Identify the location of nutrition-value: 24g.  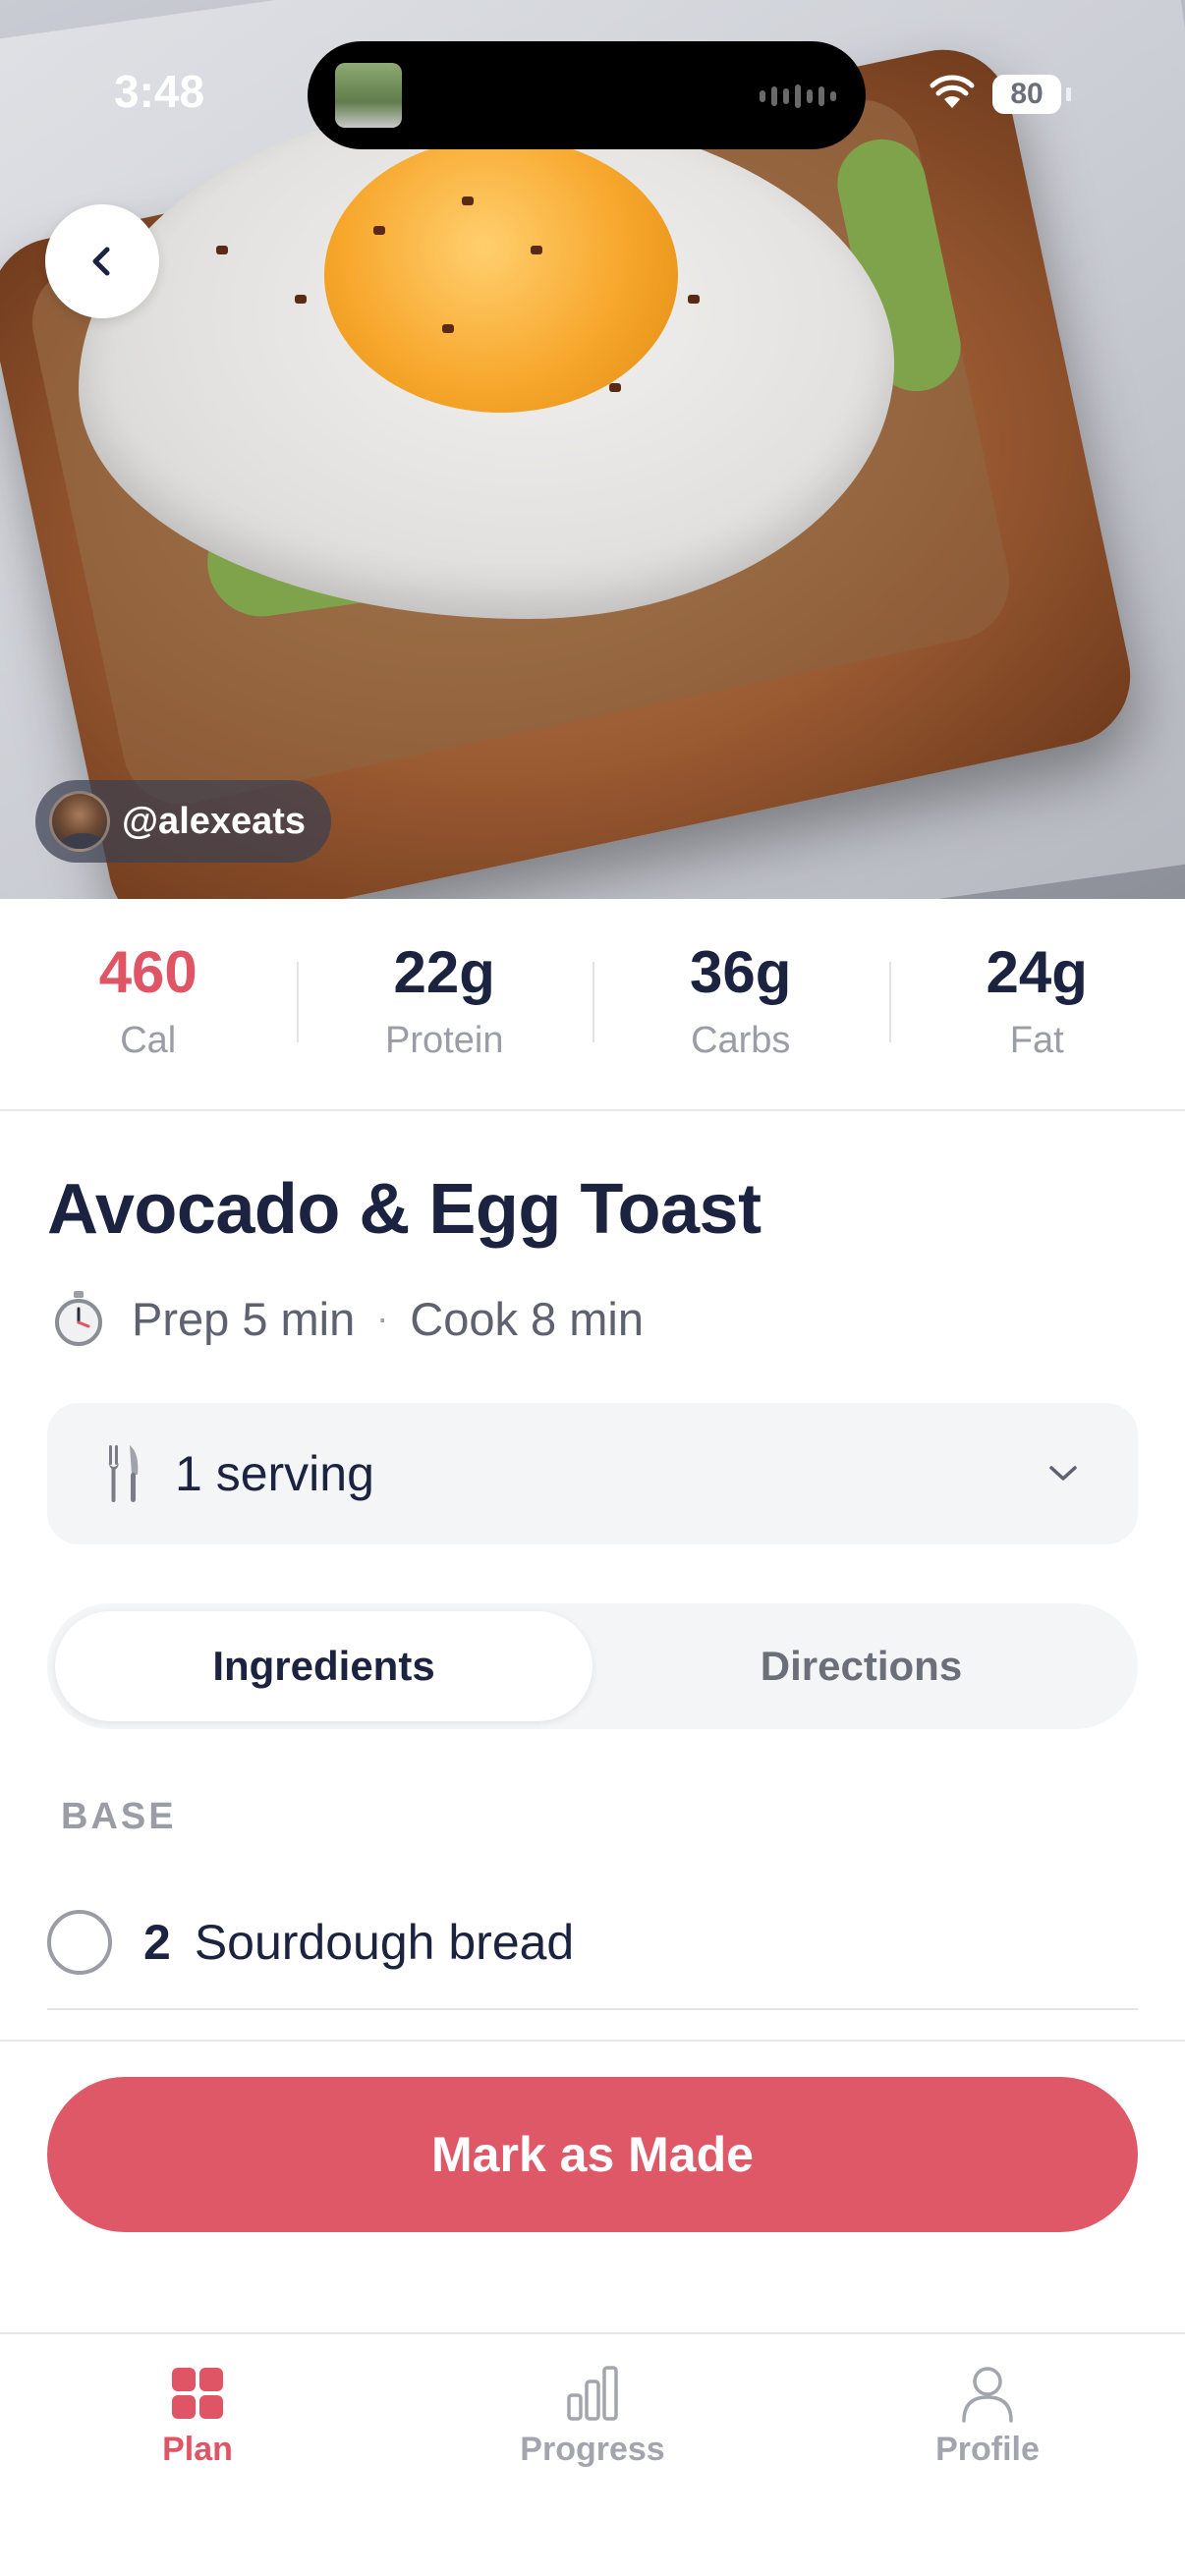
(1037, 972).